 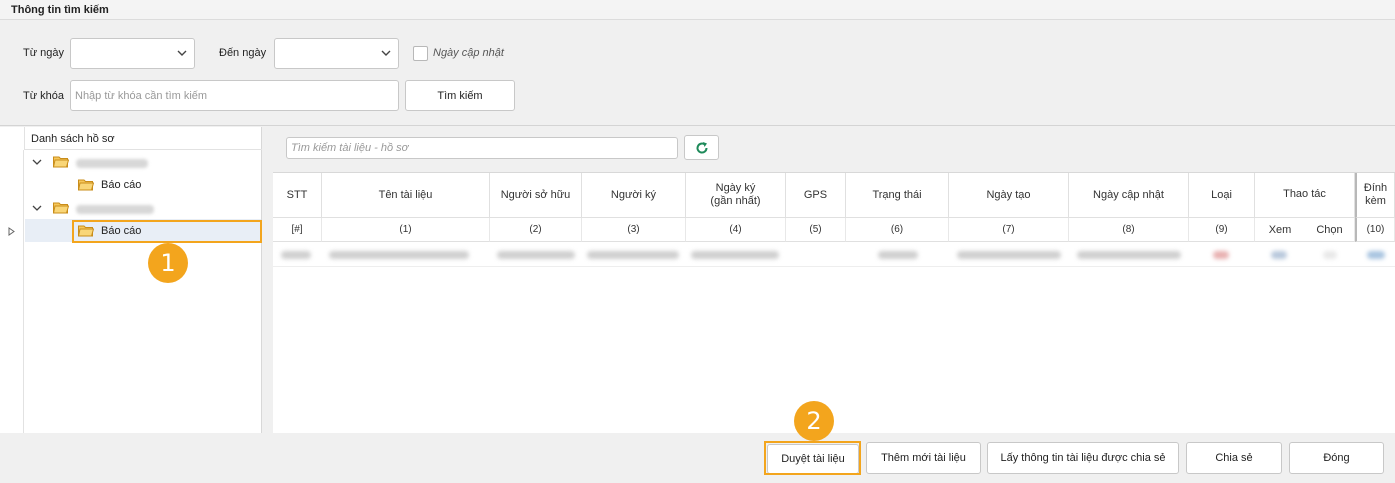 I want to click on column-number: (10), so click(x=1375, y=230).